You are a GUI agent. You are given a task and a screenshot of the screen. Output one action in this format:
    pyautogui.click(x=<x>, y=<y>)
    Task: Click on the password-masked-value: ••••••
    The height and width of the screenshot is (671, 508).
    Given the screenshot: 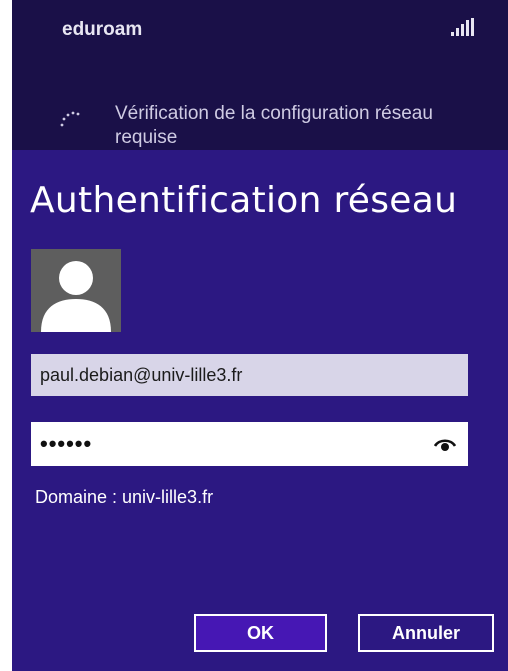 What is the action you would take?
    pyautogui.click(x=66, y=443)
    